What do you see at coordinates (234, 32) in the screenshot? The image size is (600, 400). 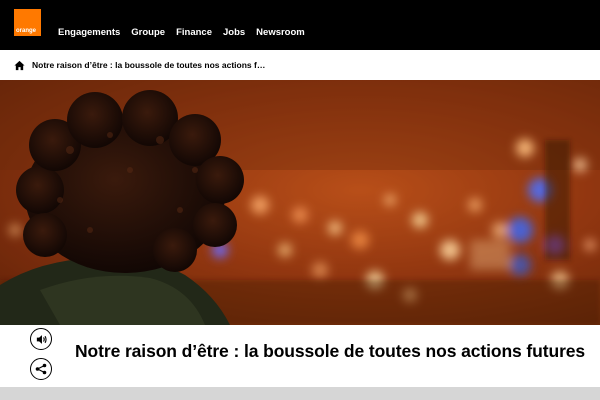 I see `nav-item-jobs: Jobs` at bounding box center [234, 32].